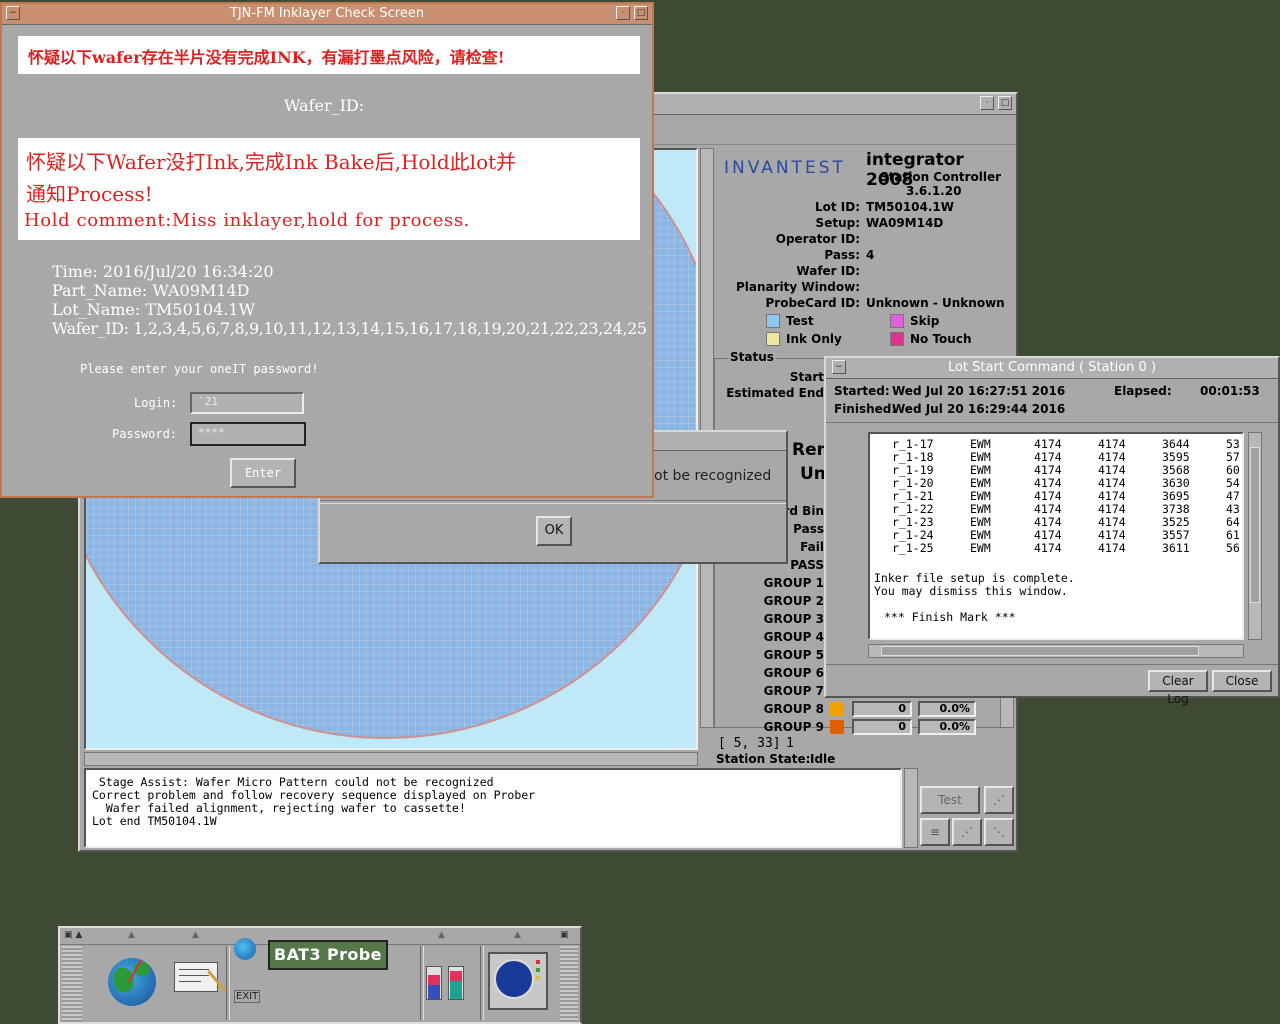  Describe the element at coordinates (150, 290) in the screenshot. I see `part-row: Part_Name: WA09M14D` at that location.